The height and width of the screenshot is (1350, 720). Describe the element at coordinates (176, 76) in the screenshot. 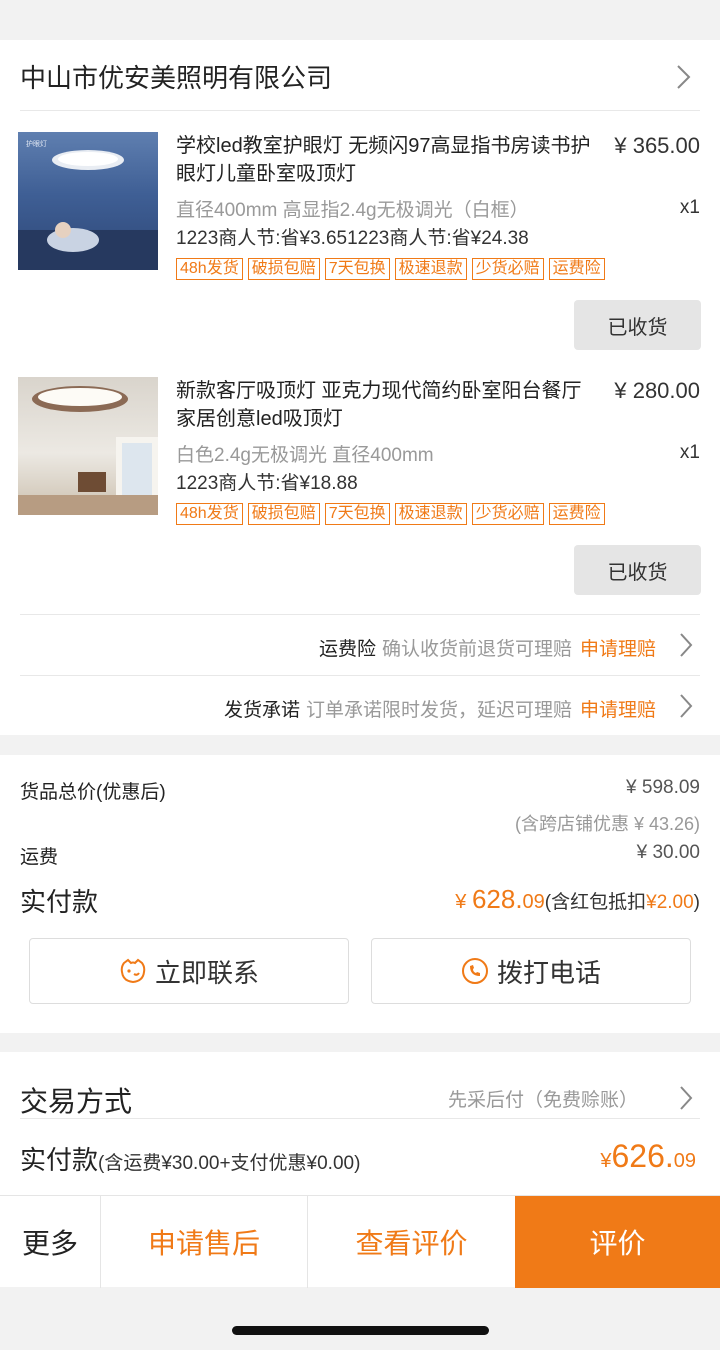

I see `store-name: 中山市优安美照明有限公司` at that location.